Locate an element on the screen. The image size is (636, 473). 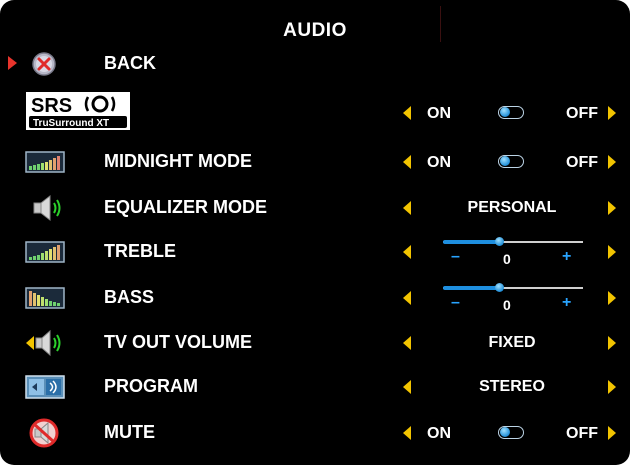
menu-item-equalizer-mode: EQUALIZER MODE PERSONAL is located at coordinates (315, 208).